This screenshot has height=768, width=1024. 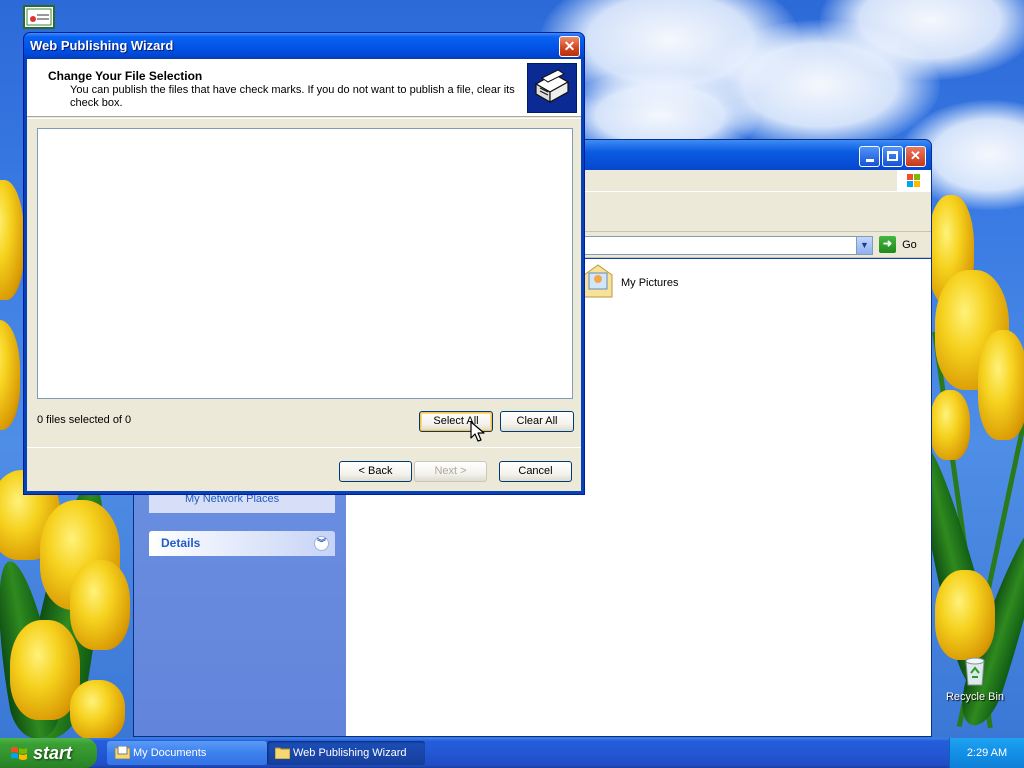 I want to click on publish-wizard-icon, so click(x=552, y=88).